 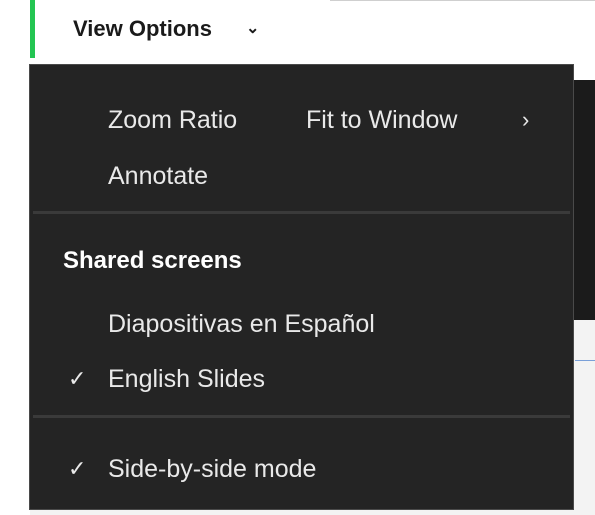 What do you see at coordinates (526, 119) in the screenshot?
I see `chevron-right-icon: ›` at bounding box center [526, 119].